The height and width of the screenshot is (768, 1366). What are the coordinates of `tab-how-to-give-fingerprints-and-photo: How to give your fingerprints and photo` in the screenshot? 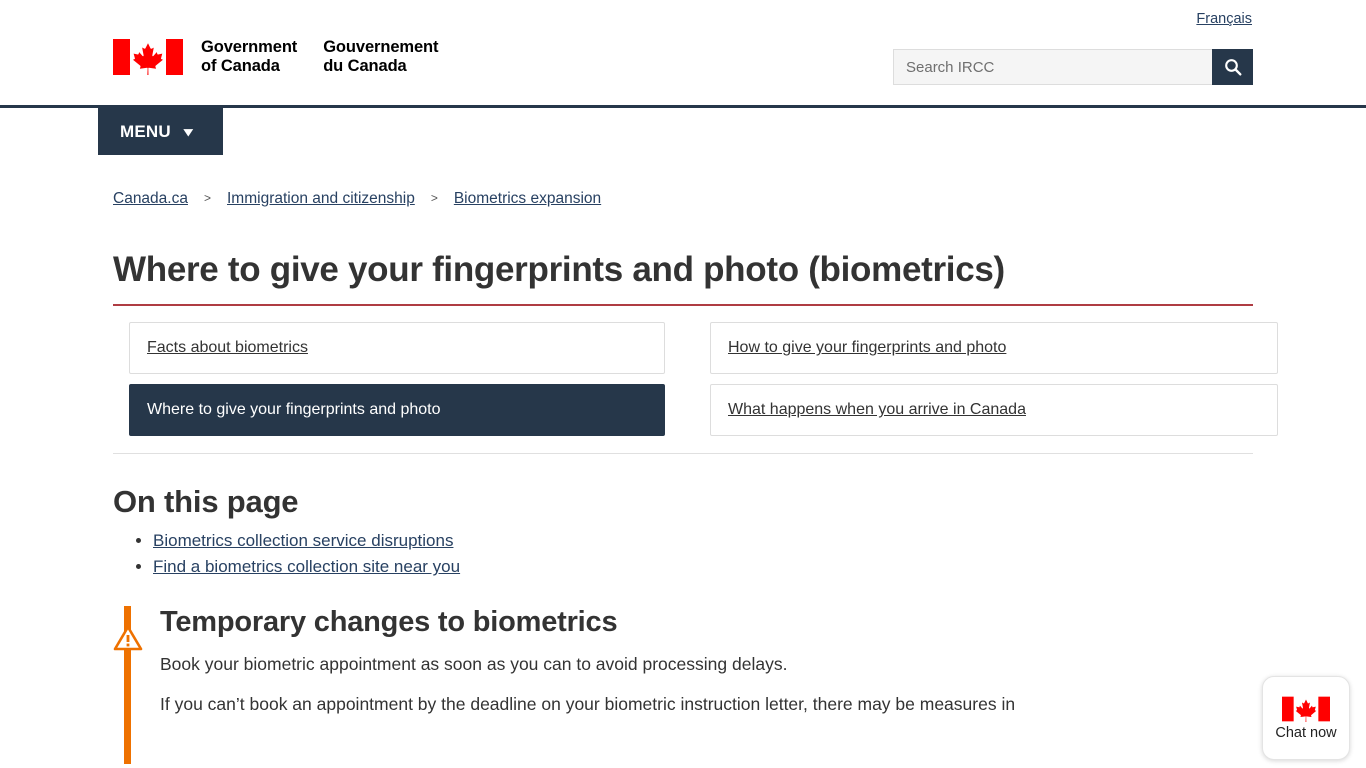 It's located at (994, 348).